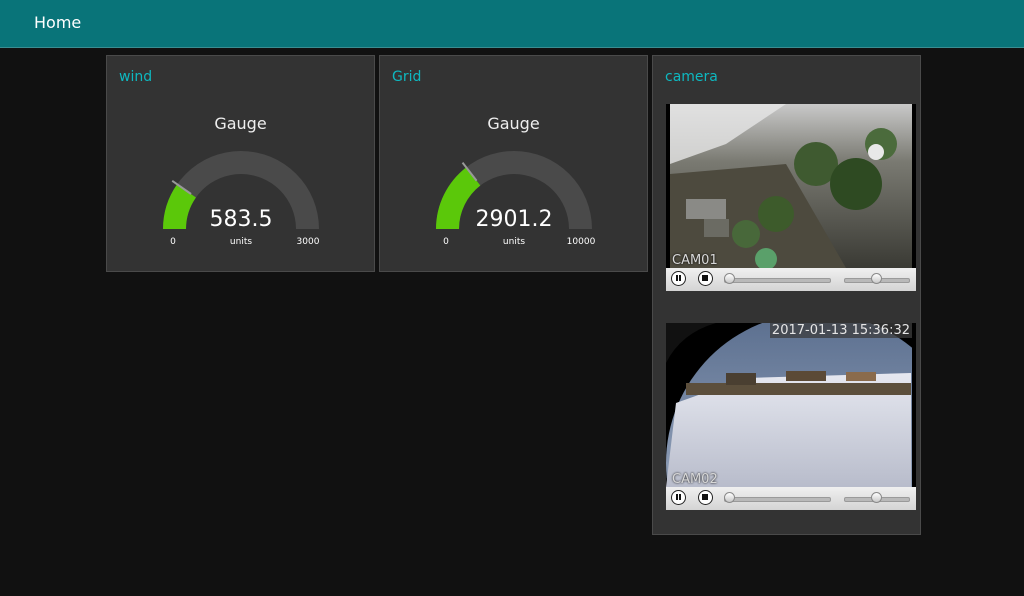 Image resolution: width=1024 pixels, height=596 pixels. I want to click on camera-player-1: CAM01, so click(791, 197).